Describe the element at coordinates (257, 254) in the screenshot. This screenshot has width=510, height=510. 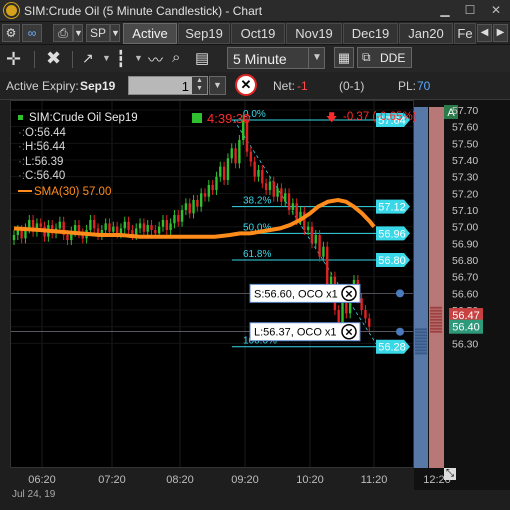
I see `fib-level-pct: 61.8%` at that location.